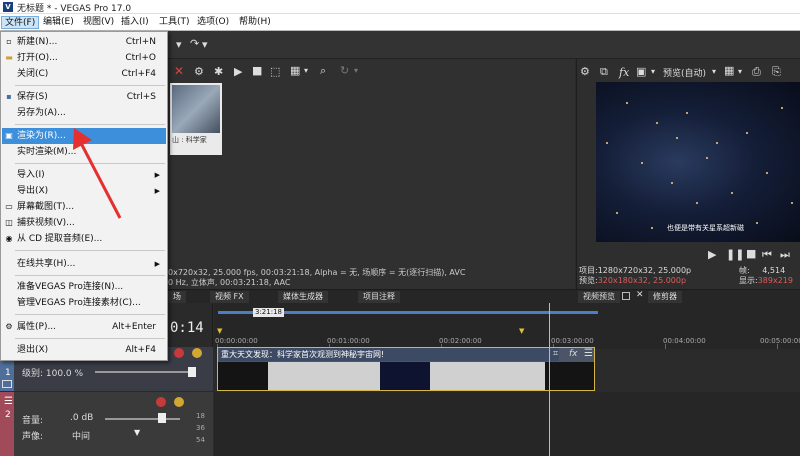  I want to click on media-thumbnail: 山 : 科学家, so click(196, 119).